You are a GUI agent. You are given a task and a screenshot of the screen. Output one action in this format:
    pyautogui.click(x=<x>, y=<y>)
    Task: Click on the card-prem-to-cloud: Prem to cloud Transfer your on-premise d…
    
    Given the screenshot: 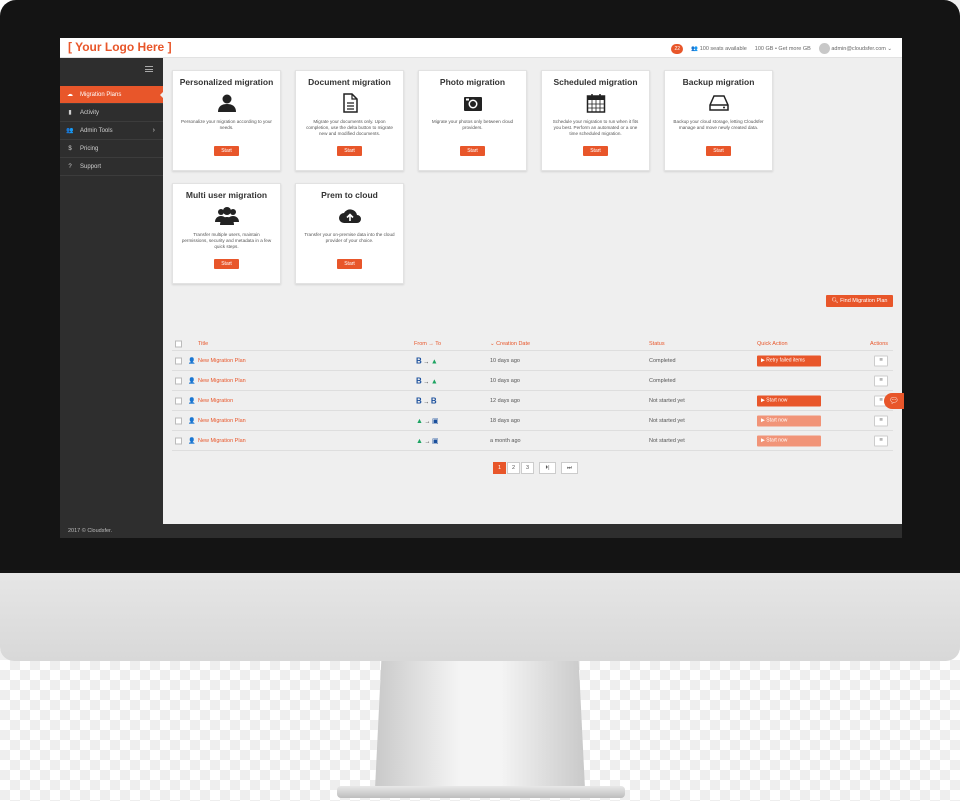 What is the action you would take?
    pyautogui.click(x=349, y=233)
    